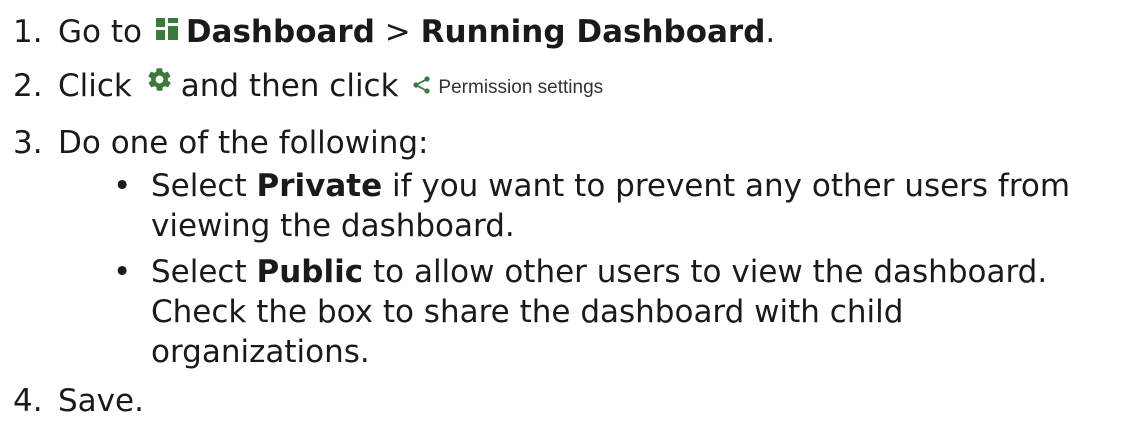 This screenshot has height=431, width=1127. Describe the element at coordinates (422, 84) in the screenshot. I see `share-icon` at that location.